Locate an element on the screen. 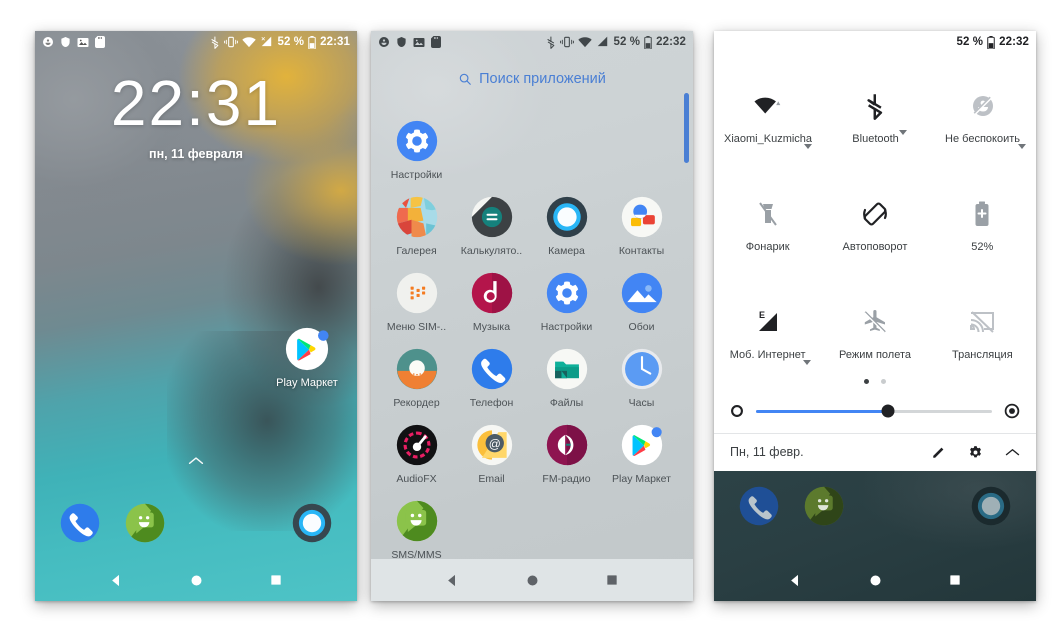 The image size is (1064, 632). app-label: FM-радио is located at coordinates (566, 479).